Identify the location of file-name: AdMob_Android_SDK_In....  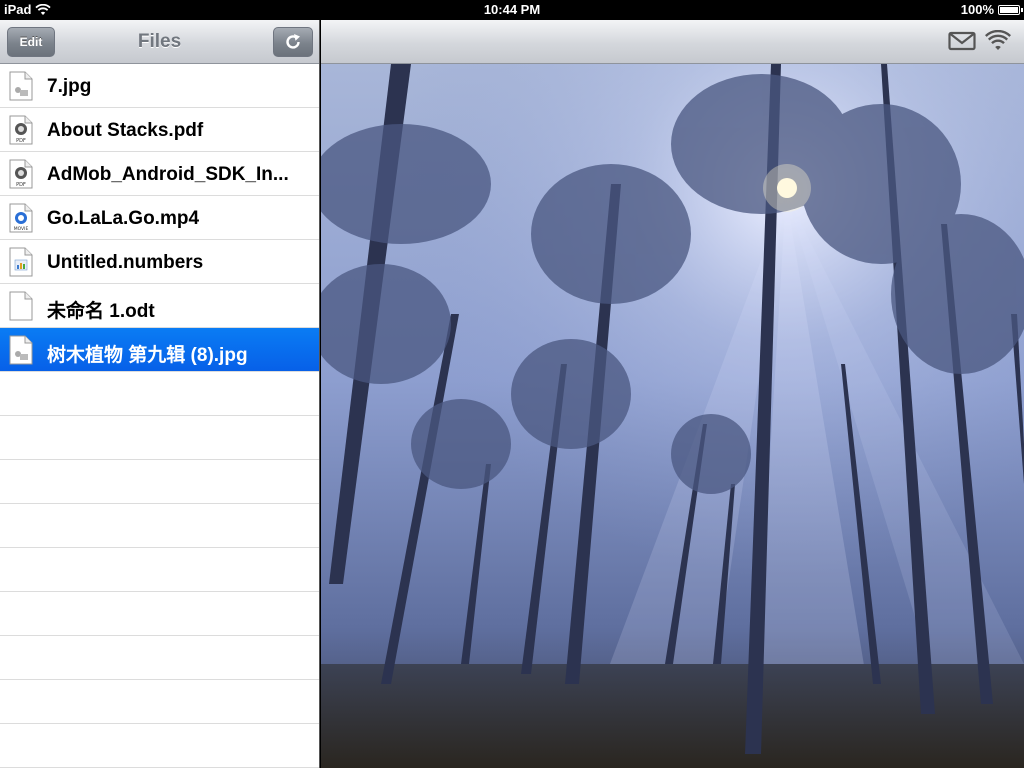
(168, 174).